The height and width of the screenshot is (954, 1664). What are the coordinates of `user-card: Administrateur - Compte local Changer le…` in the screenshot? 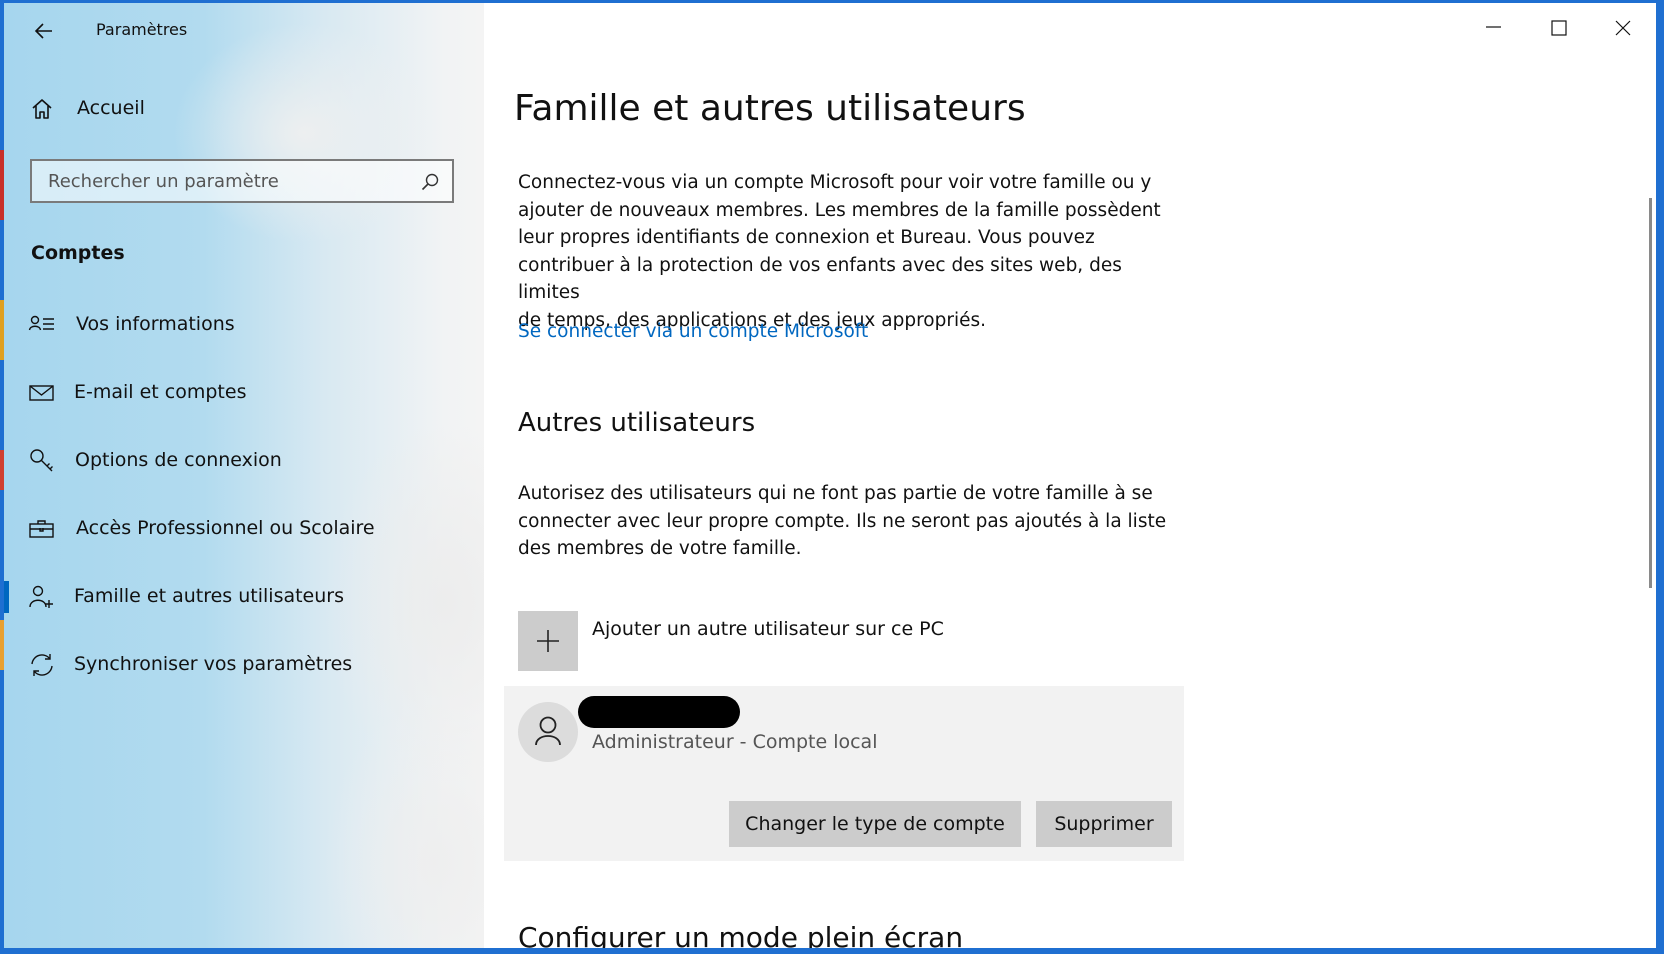 It's located at (844, 773).